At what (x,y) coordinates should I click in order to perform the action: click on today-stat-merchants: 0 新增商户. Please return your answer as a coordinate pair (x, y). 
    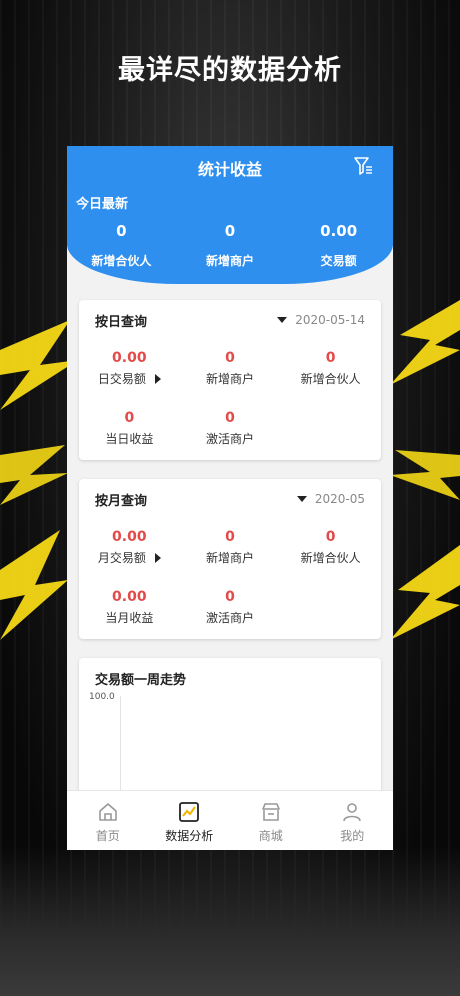
    Looking at the image, I should click on (230, 245).